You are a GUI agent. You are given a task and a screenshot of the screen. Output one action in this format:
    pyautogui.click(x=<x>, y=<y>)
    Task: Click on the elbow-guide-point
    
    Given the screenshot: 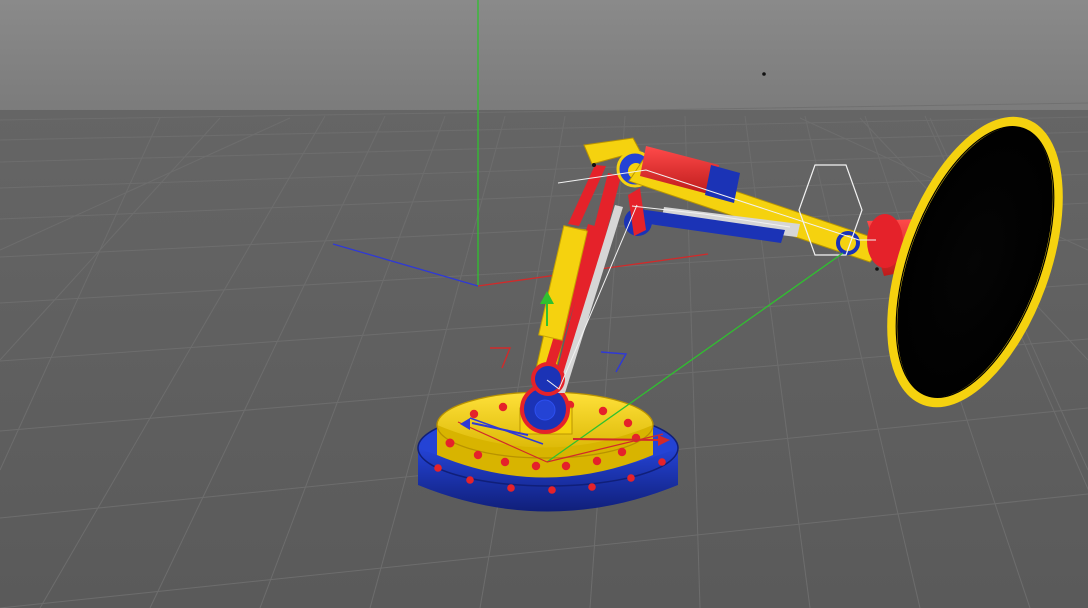 What is the action you would take?
    pyautogui.click(x=594, y=165)
    